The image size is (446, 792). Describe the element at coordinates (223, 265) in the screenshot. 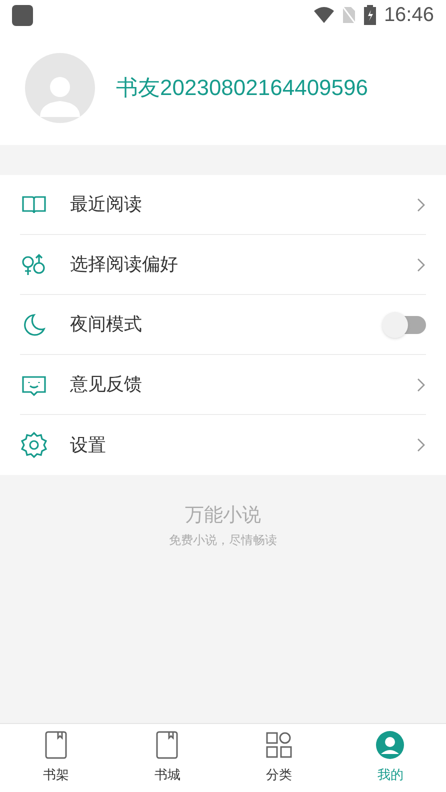

I see `menu-item: 选择阅读偏好` at that location.